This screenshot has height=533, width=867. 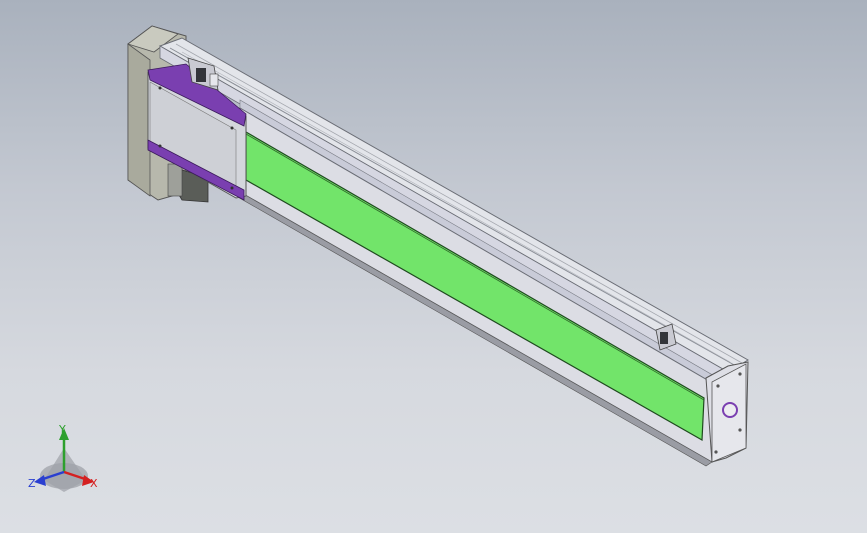 What do you see at coordinates (664, 338) in the screenshot?
I see `limit-switch-front-body` at bounding box center [664, 338].